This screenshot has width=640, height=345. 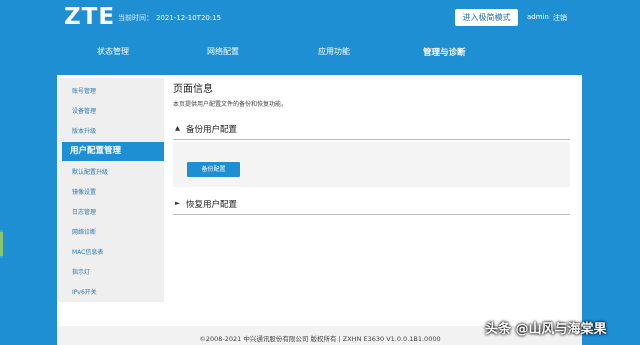 I want to click on sidebar-item-device: 设备管理, so click(x=84, y=110).